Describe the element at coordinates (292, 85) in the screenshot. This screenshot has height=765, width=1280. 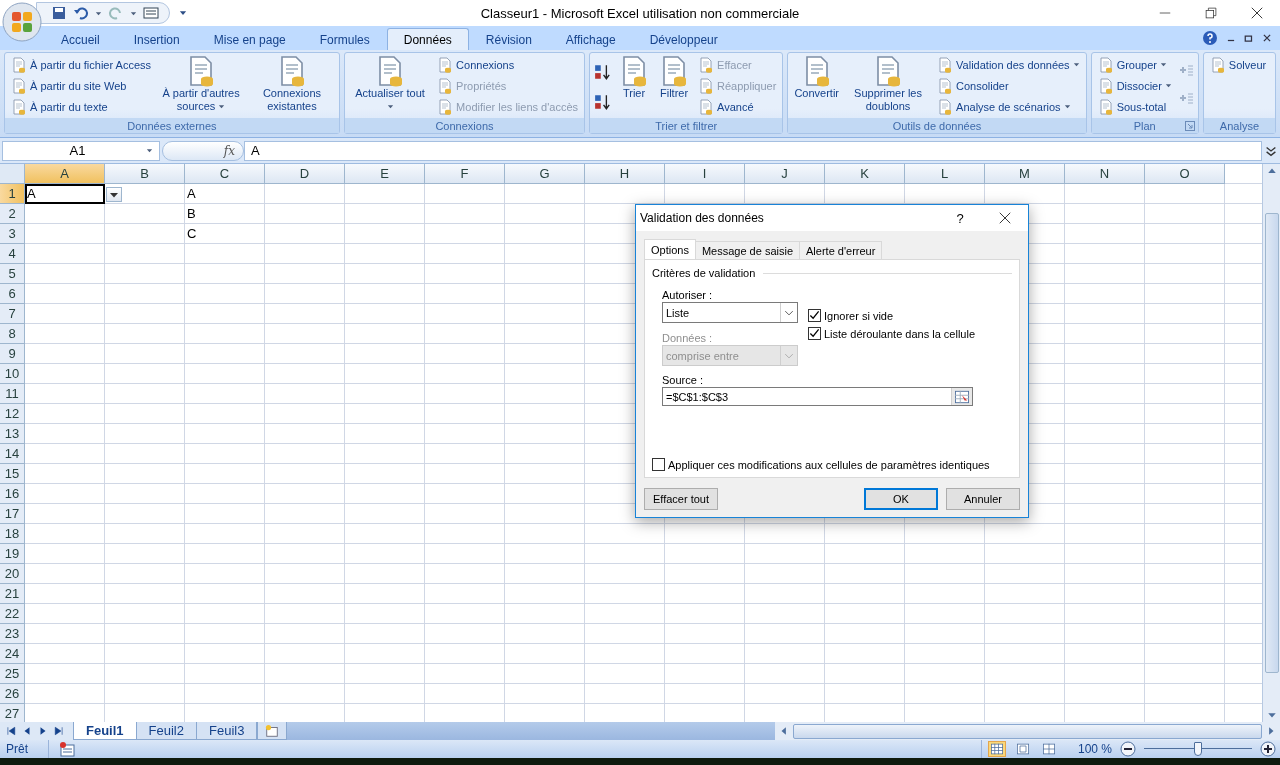
I see `ribbon-large-button: Connexions existantes` at that location.